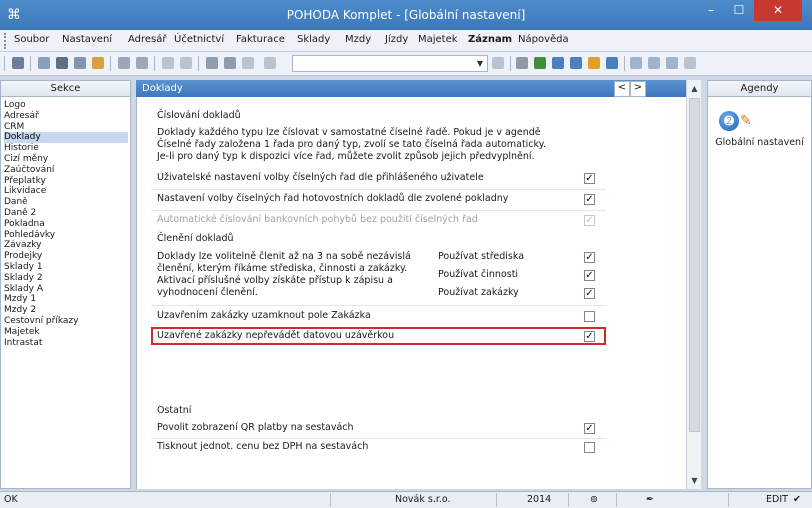 The height and width of the screenshot is (508, 812). I want to click on sekce-item-cizi-meny: Cizí měny, so click(66, 159).